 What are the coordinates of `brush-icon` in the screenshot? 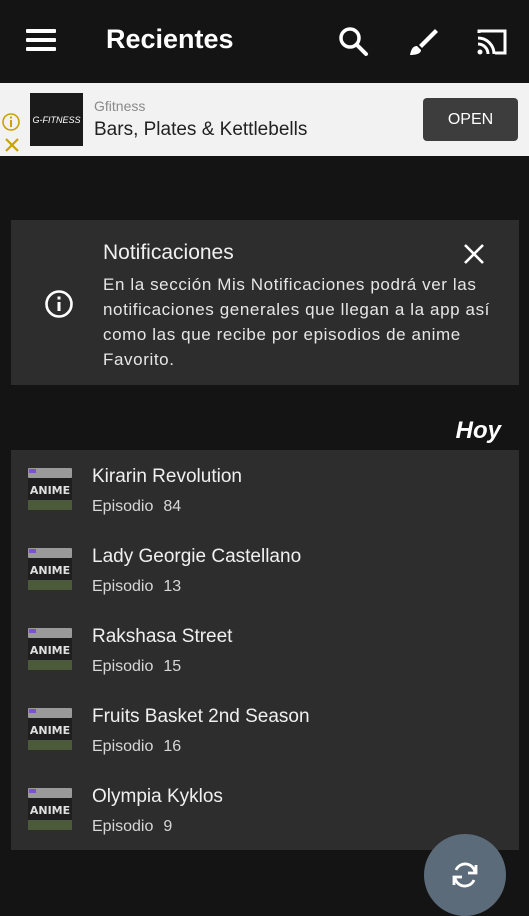 It's located at (423, 42).